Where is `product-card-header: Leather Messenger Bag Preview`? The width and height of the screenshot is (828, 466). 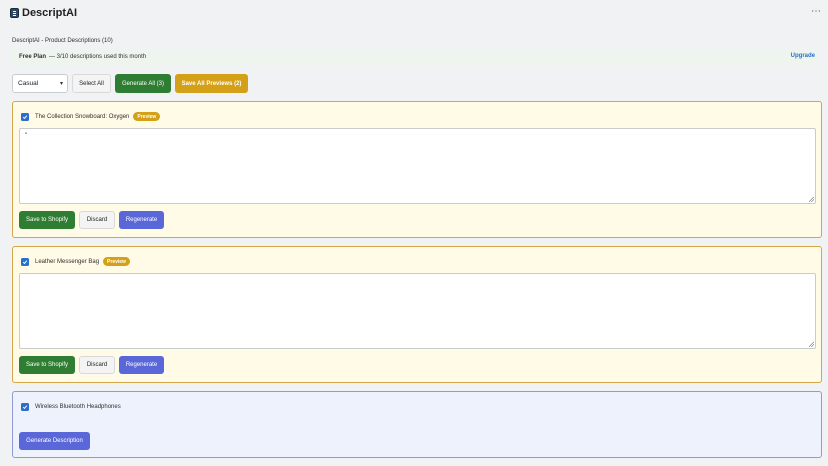 product-card-header: Leather Messenger Bag Preview is located at coordinates (75, 261).